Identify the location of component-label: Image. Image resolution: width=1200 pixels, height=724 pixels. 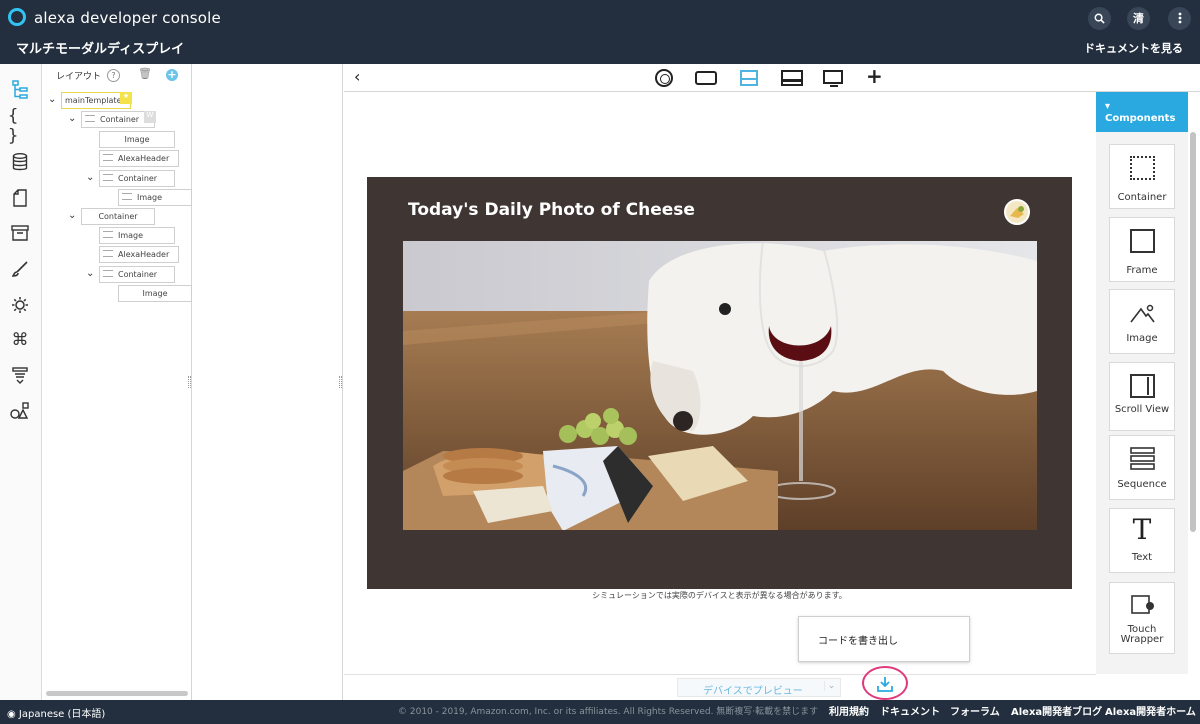
(1142, 338).